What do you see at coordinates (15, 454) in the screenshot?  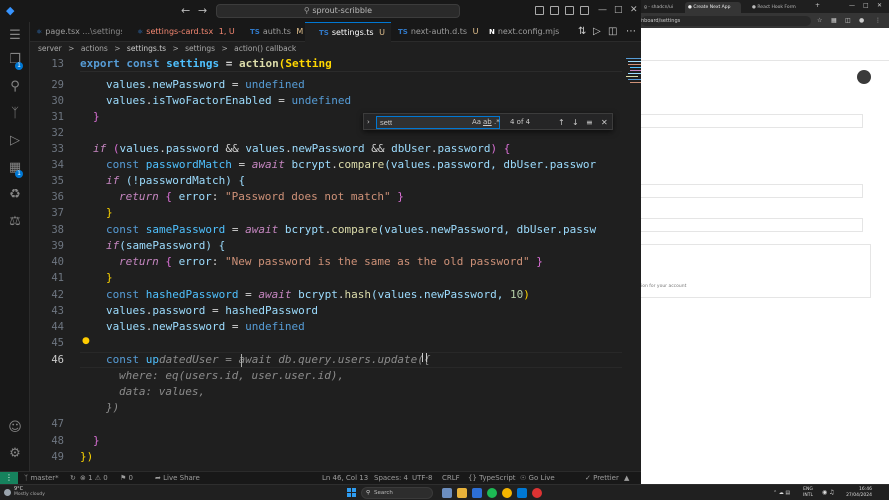 I see `manage-gear-icon: ⚙` at bounding box center [15, 454].